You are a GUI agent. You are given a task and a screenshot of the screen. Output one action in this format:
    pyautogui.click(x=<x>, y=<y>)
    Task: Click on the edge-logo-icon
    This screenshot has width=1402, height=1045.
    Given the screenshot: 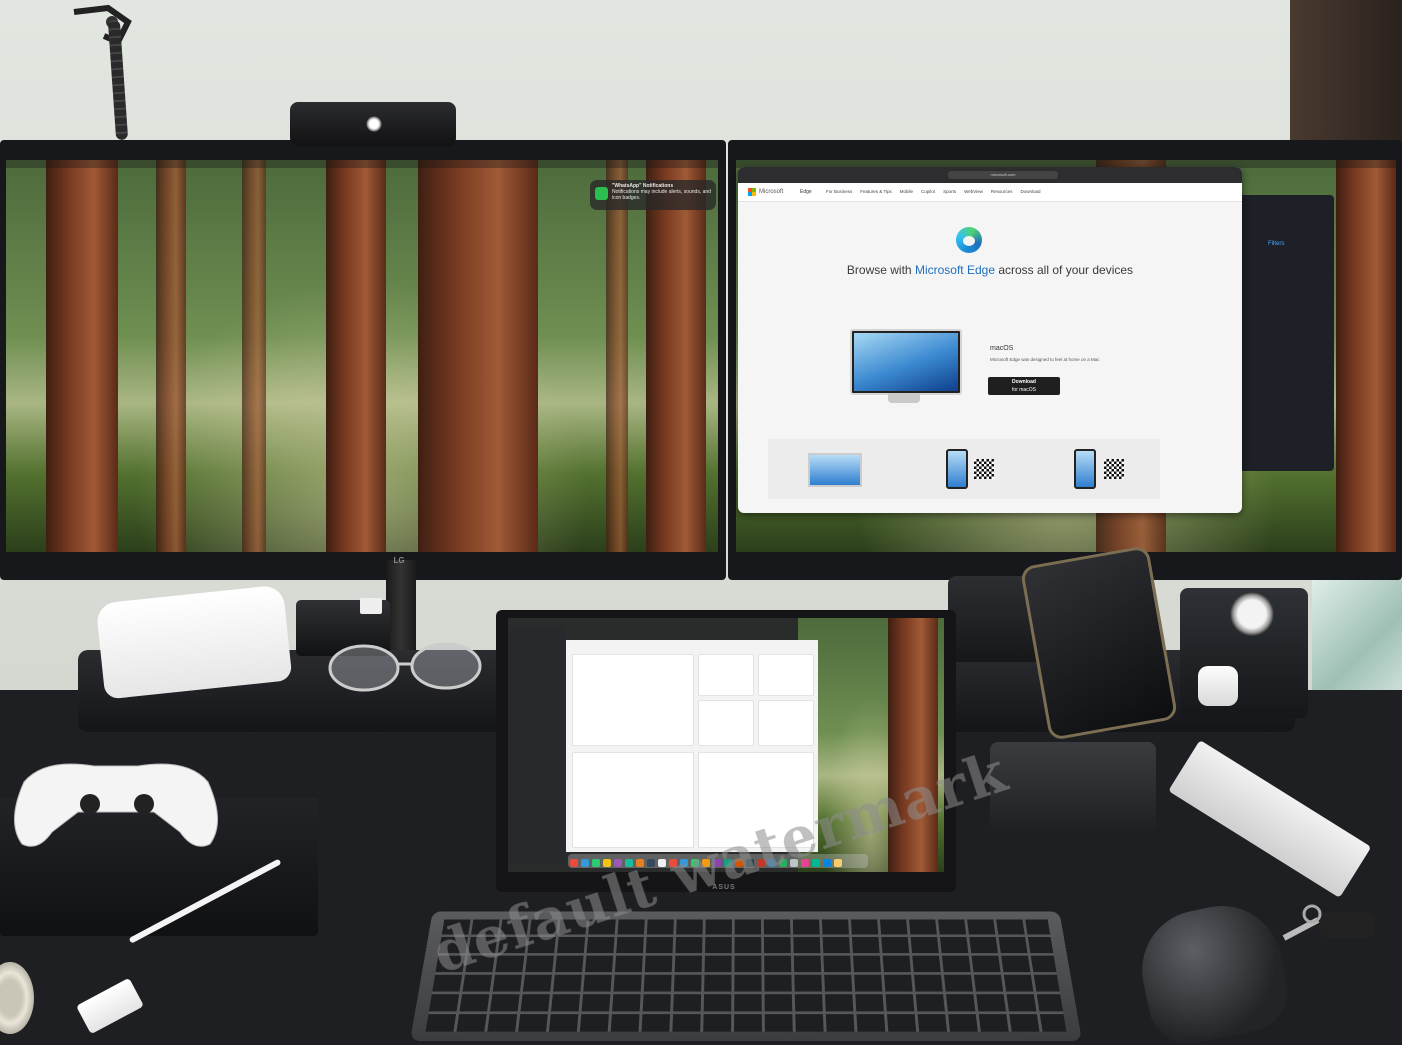 What is the action you would take?
    pyautogui.click(x=969, y=240)
    